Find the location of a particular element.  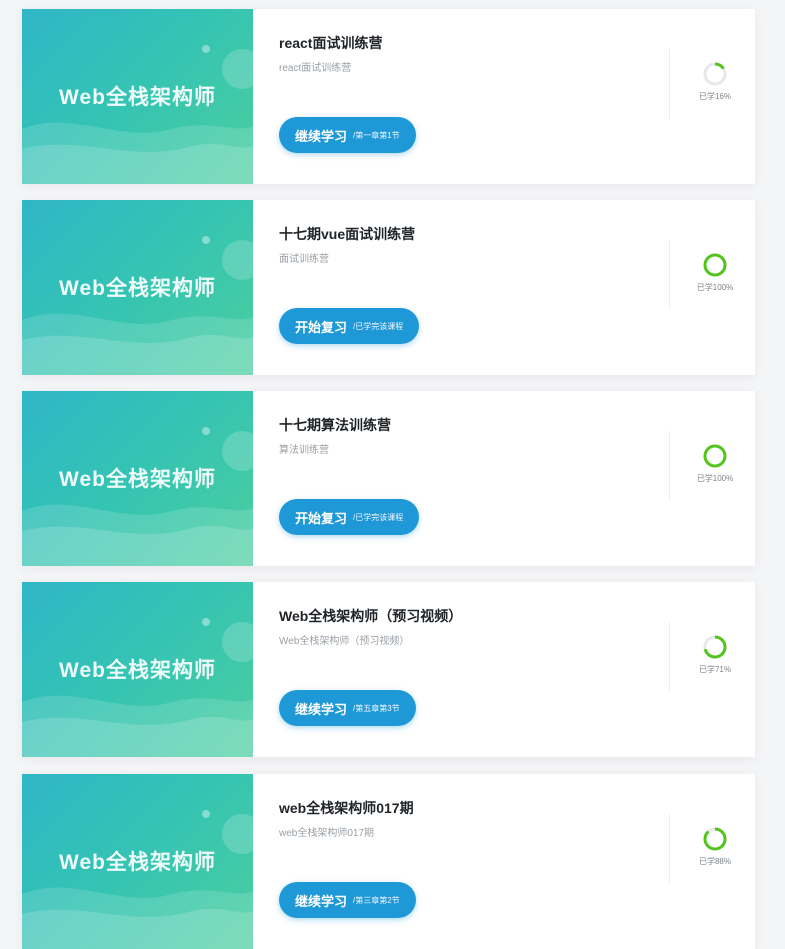

continue-study-button: 继续学习 /第一章第1节 is located at coordinates (347, 135).